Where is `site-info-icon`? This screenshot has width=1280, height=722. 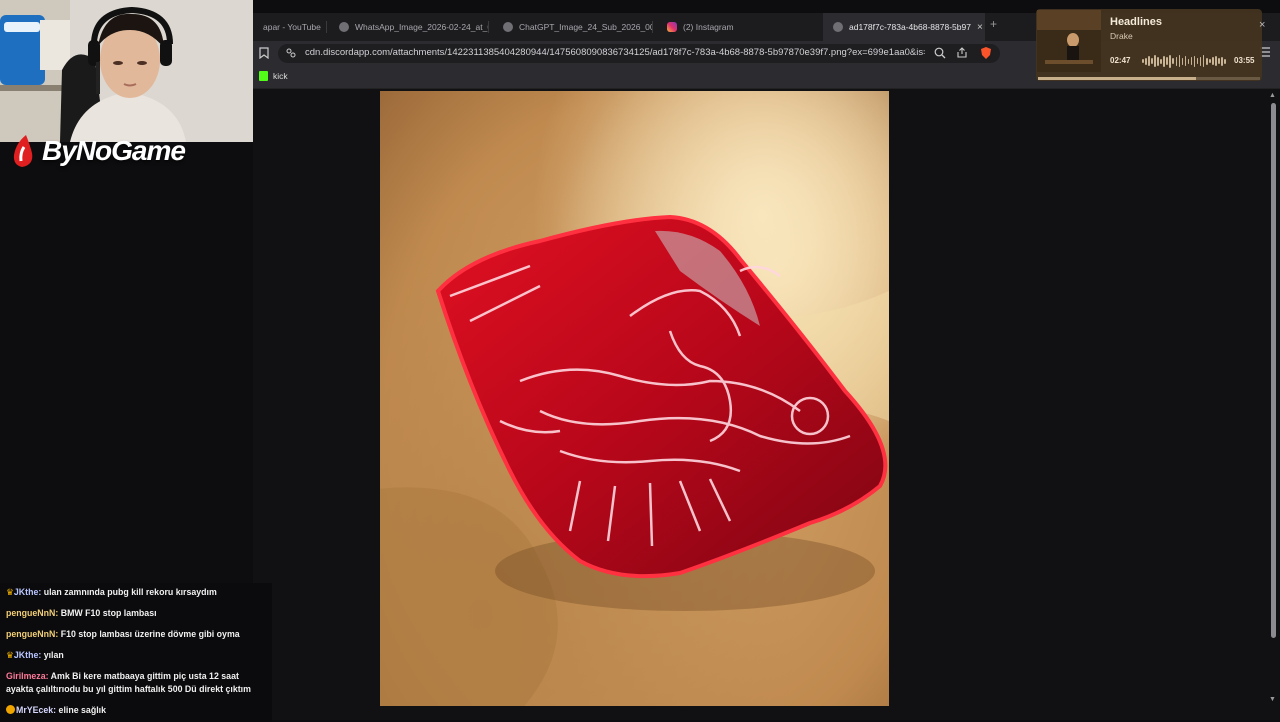 site-info-icon is located at coordinates (291, 54).